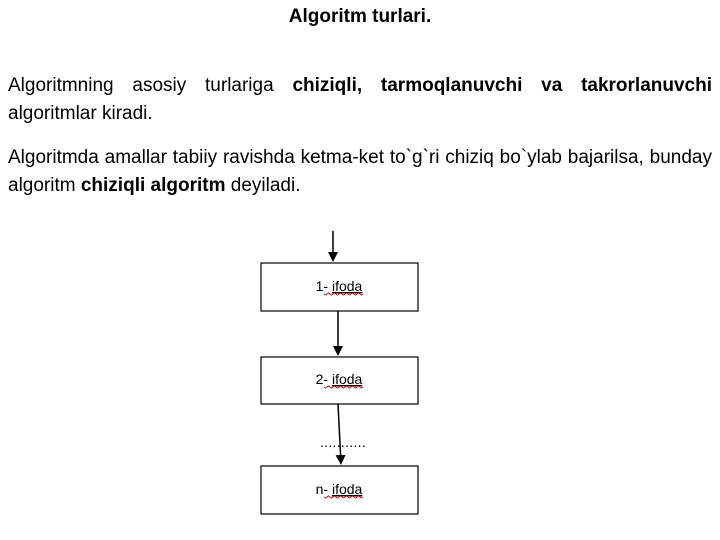  I want to click on box-1-label: 1- ifoda, so click(339, 286).